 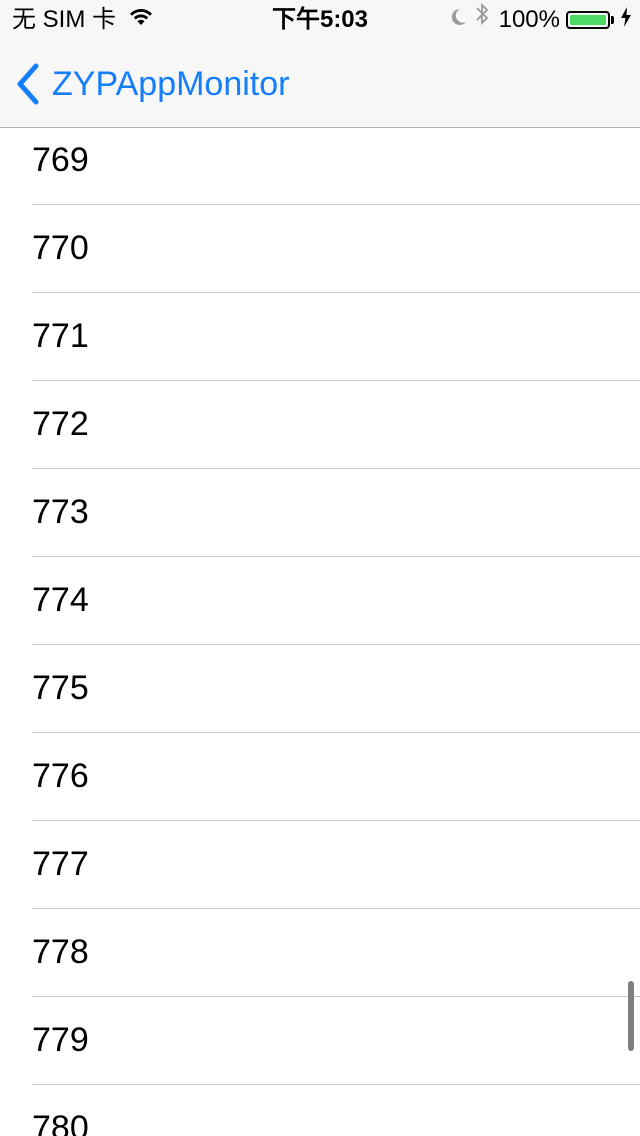 What do you see at coordinates (320, 166) in the screenshot?
I see `table-row: 769` at bounding box center [320, 166].